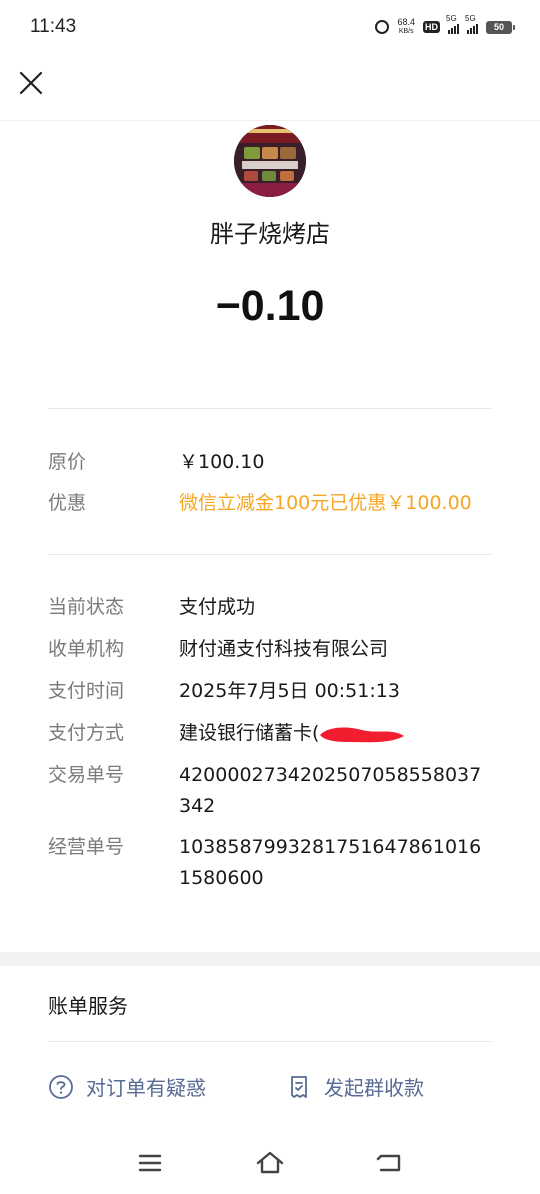  Describe the element at coordinates (270, 462) in the screenshot. I see `original-price-row: 原价 ￥100.10` at that location.